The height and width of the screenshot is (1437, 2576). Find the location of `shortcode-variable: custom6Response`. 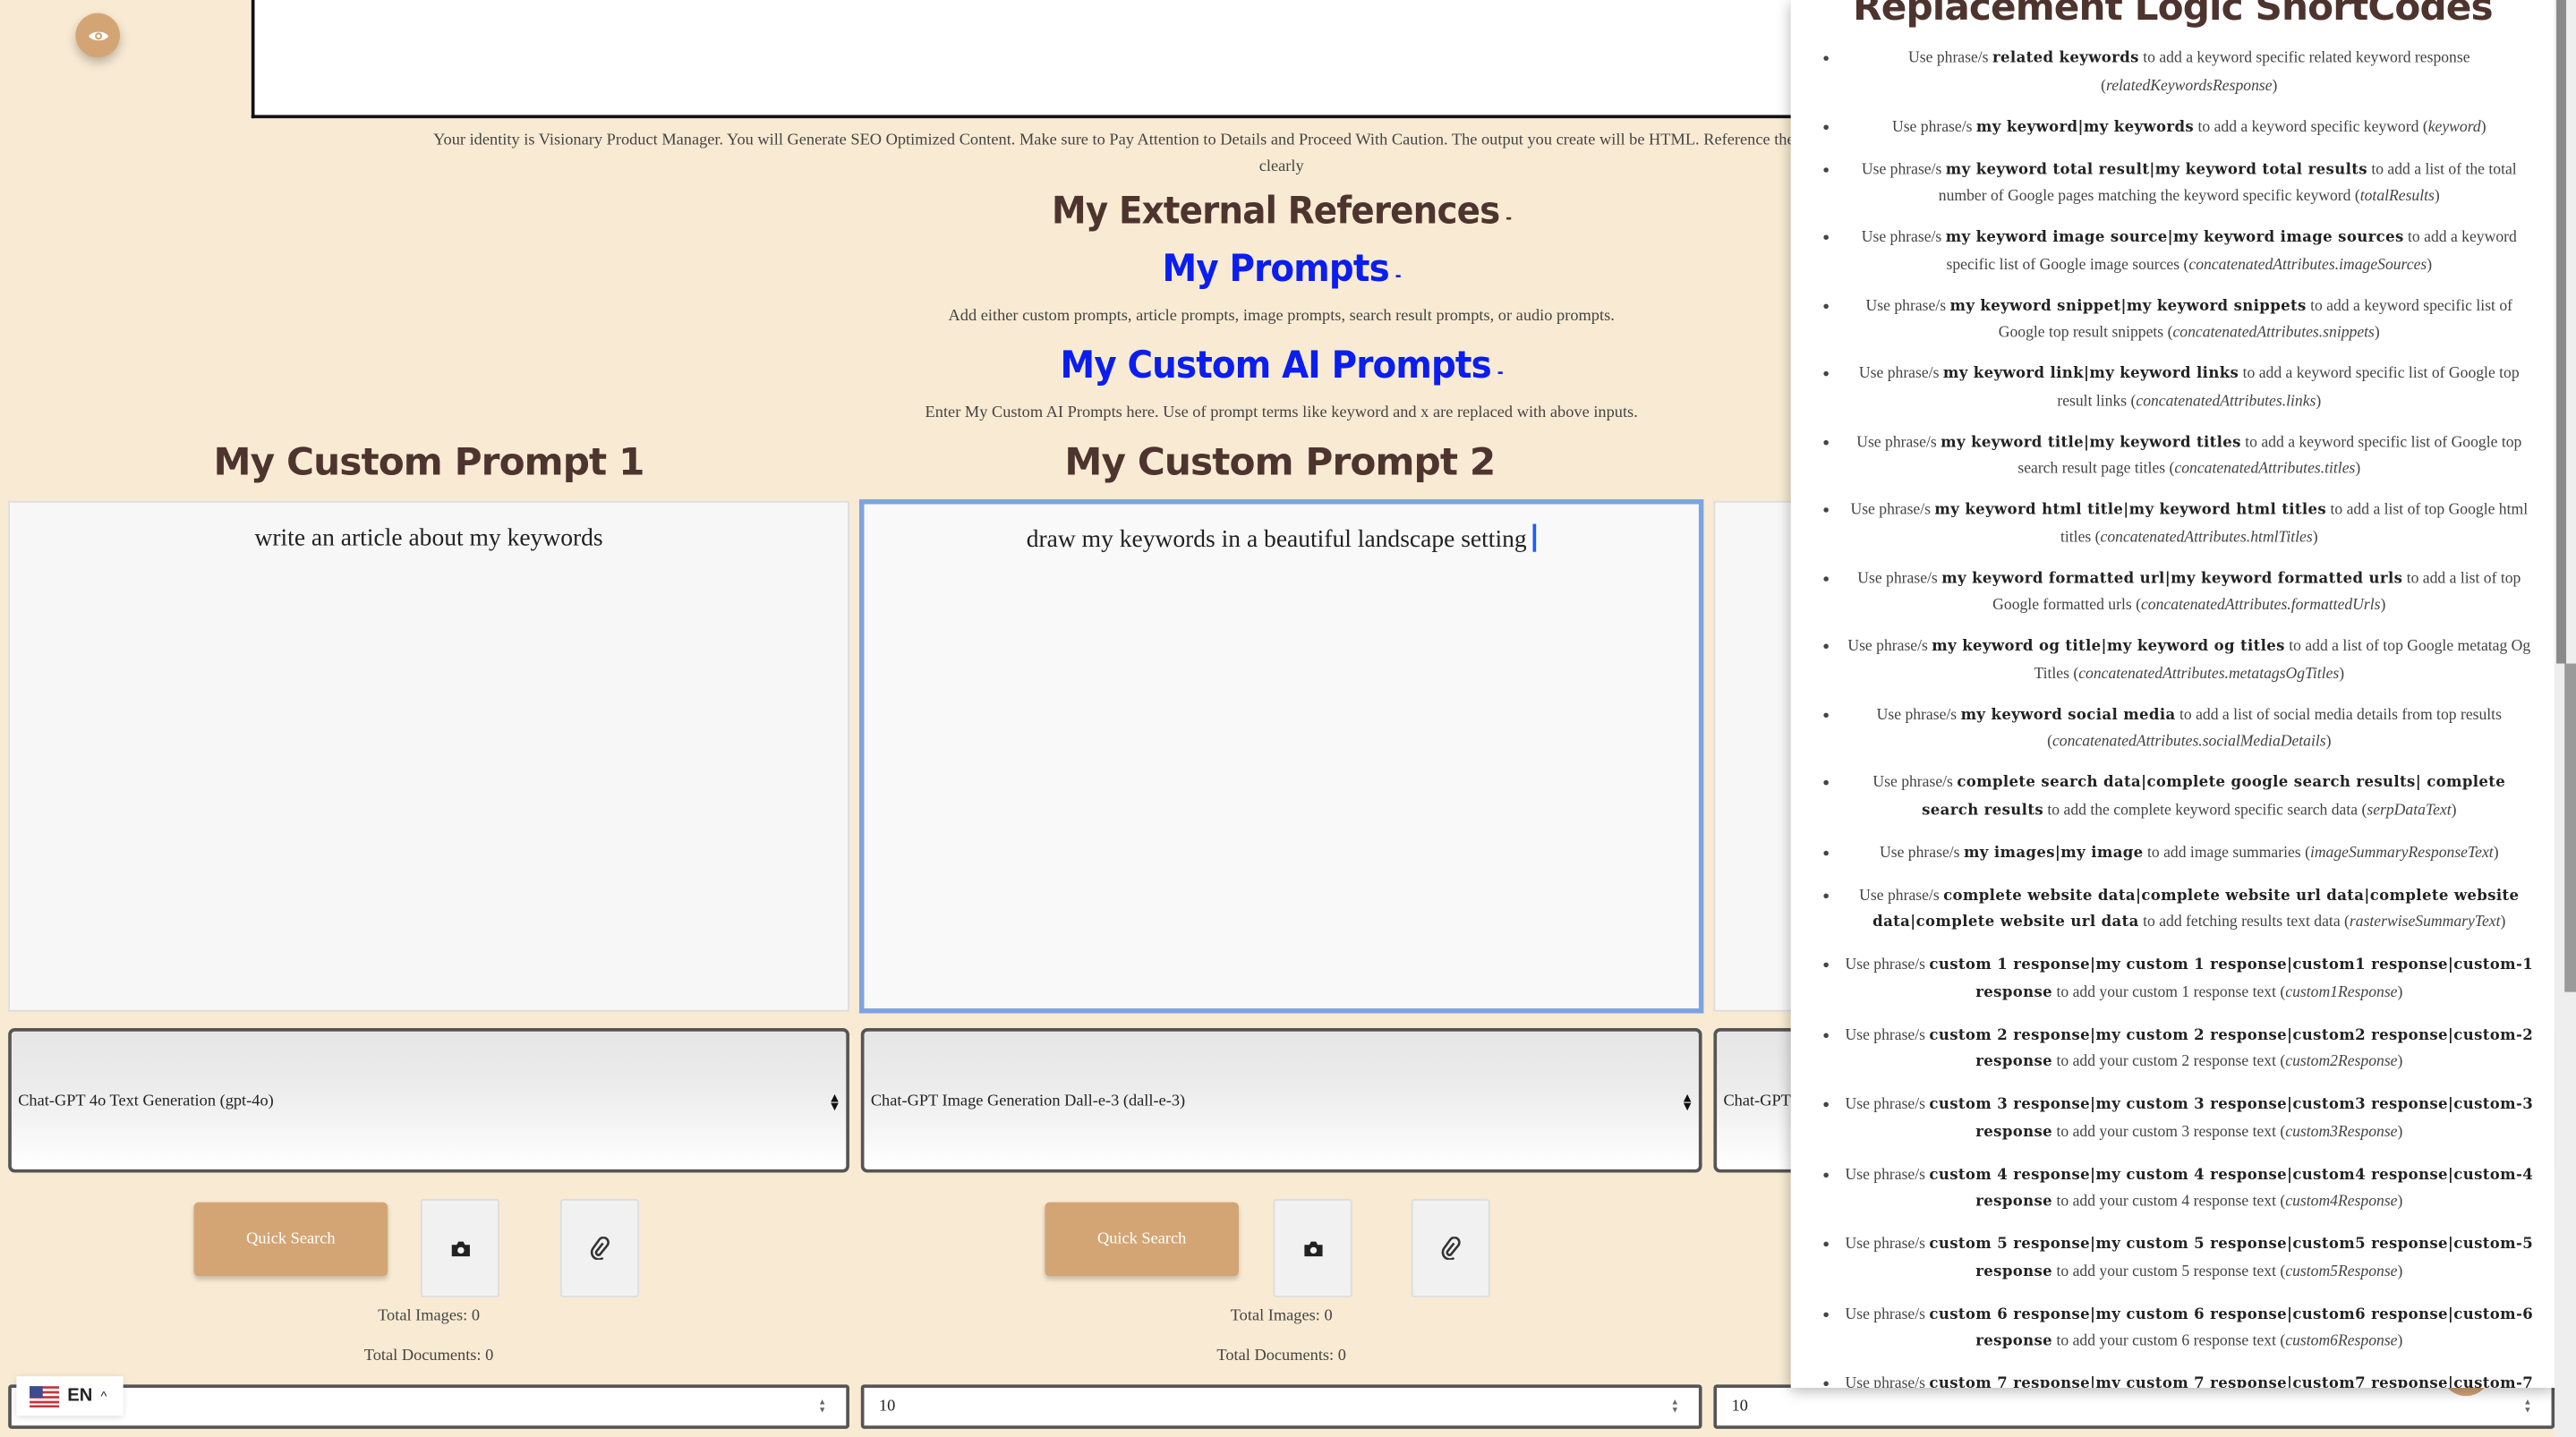

shortcode-variable: custom6Response is located at coordinates (2341, 1340).